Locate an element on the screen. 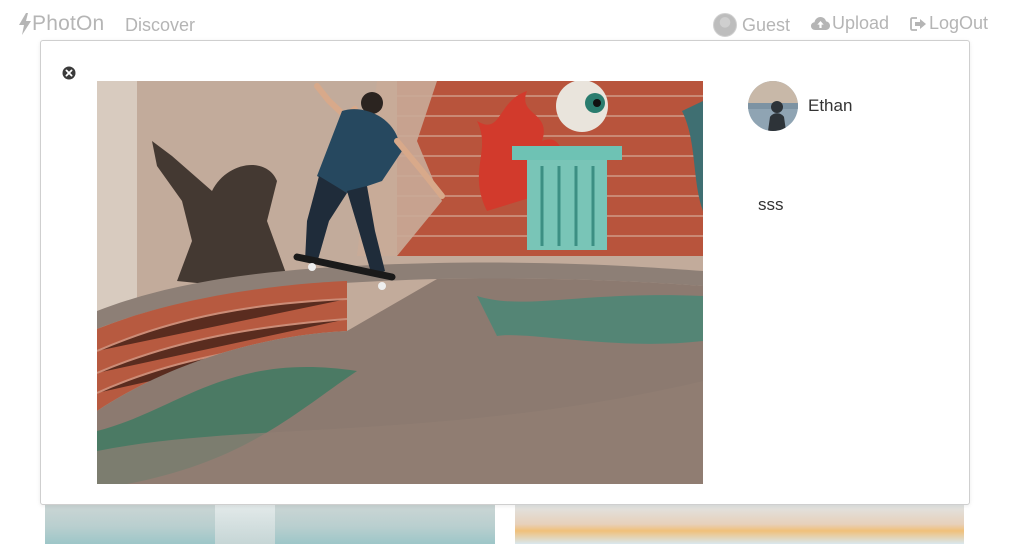 Image resolution: width=1010 pixels, height=544 pixels. nav-upload-link: Upload is located at coordinates (850, 23).